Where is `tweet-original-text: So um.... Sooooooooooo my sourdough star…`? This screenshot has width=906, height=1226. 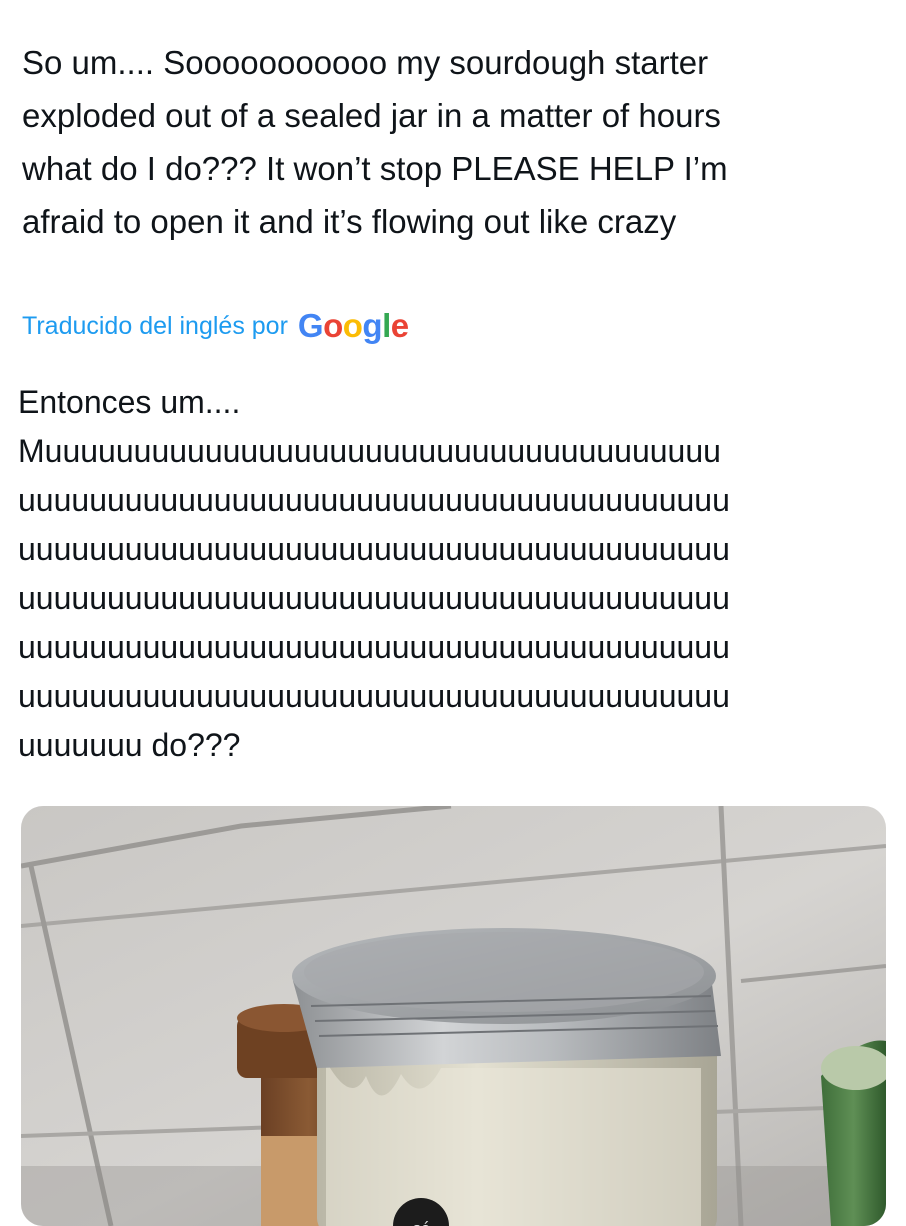
tweet-original-text: So um.... Sooooooooooo my sourdough star… is located at coordinates (375, 142).